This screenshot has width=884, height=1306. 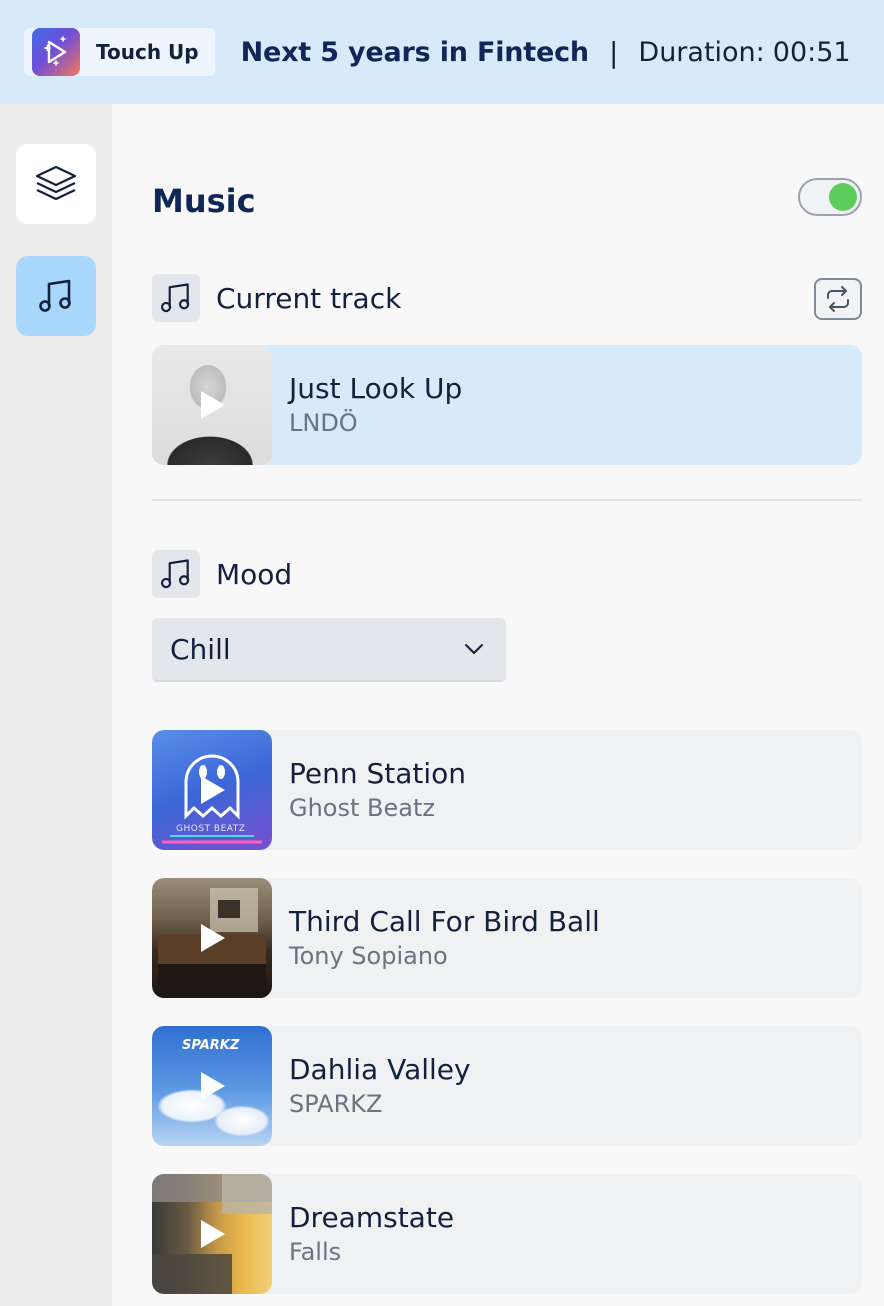 I want to click on mood-dropdown: Chill, so click(x=329, y=650).